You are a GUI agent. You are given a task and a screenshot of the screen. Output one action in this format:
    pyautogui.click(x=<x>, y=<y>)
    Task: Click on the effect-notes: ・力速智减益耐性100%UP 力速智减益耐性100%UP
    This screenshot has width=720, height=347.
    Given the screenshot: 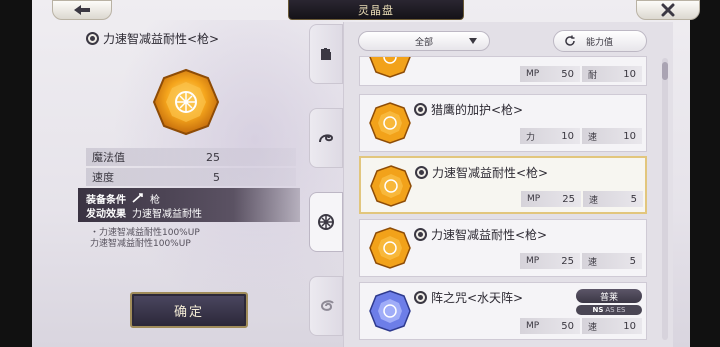 What is the action you would take?
    pyautogui.click(x=145, y=239)
    